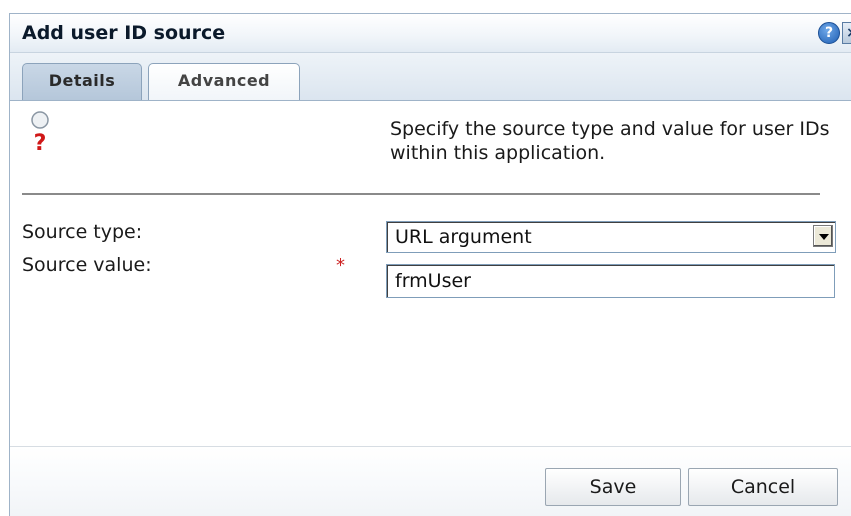  I want to click on save-button: Save, so click(613, 487).